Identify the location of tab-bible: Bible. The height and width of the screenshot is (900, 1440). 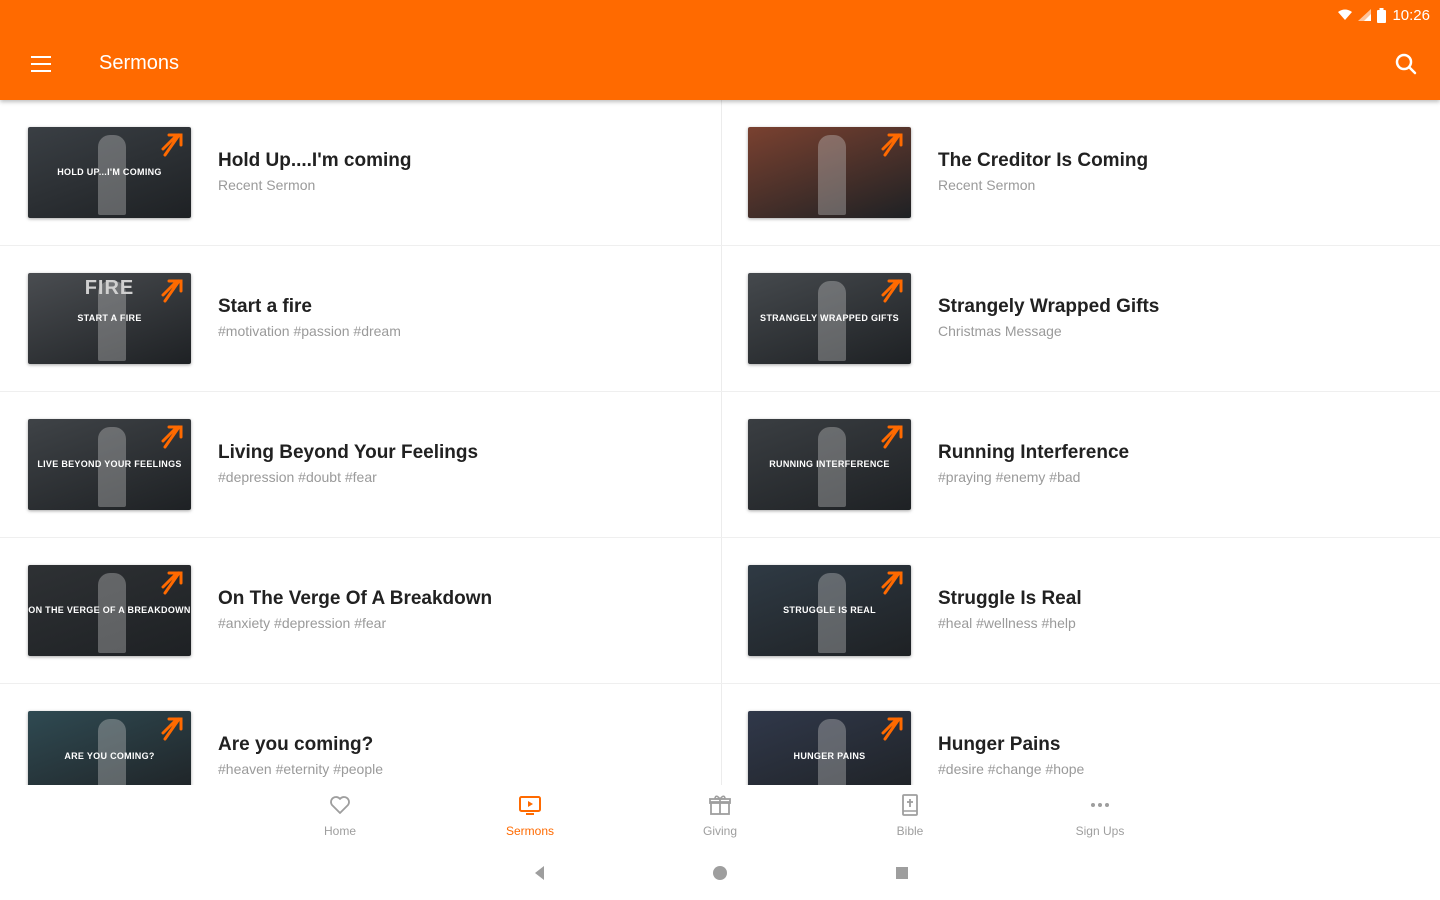
(910, 815).